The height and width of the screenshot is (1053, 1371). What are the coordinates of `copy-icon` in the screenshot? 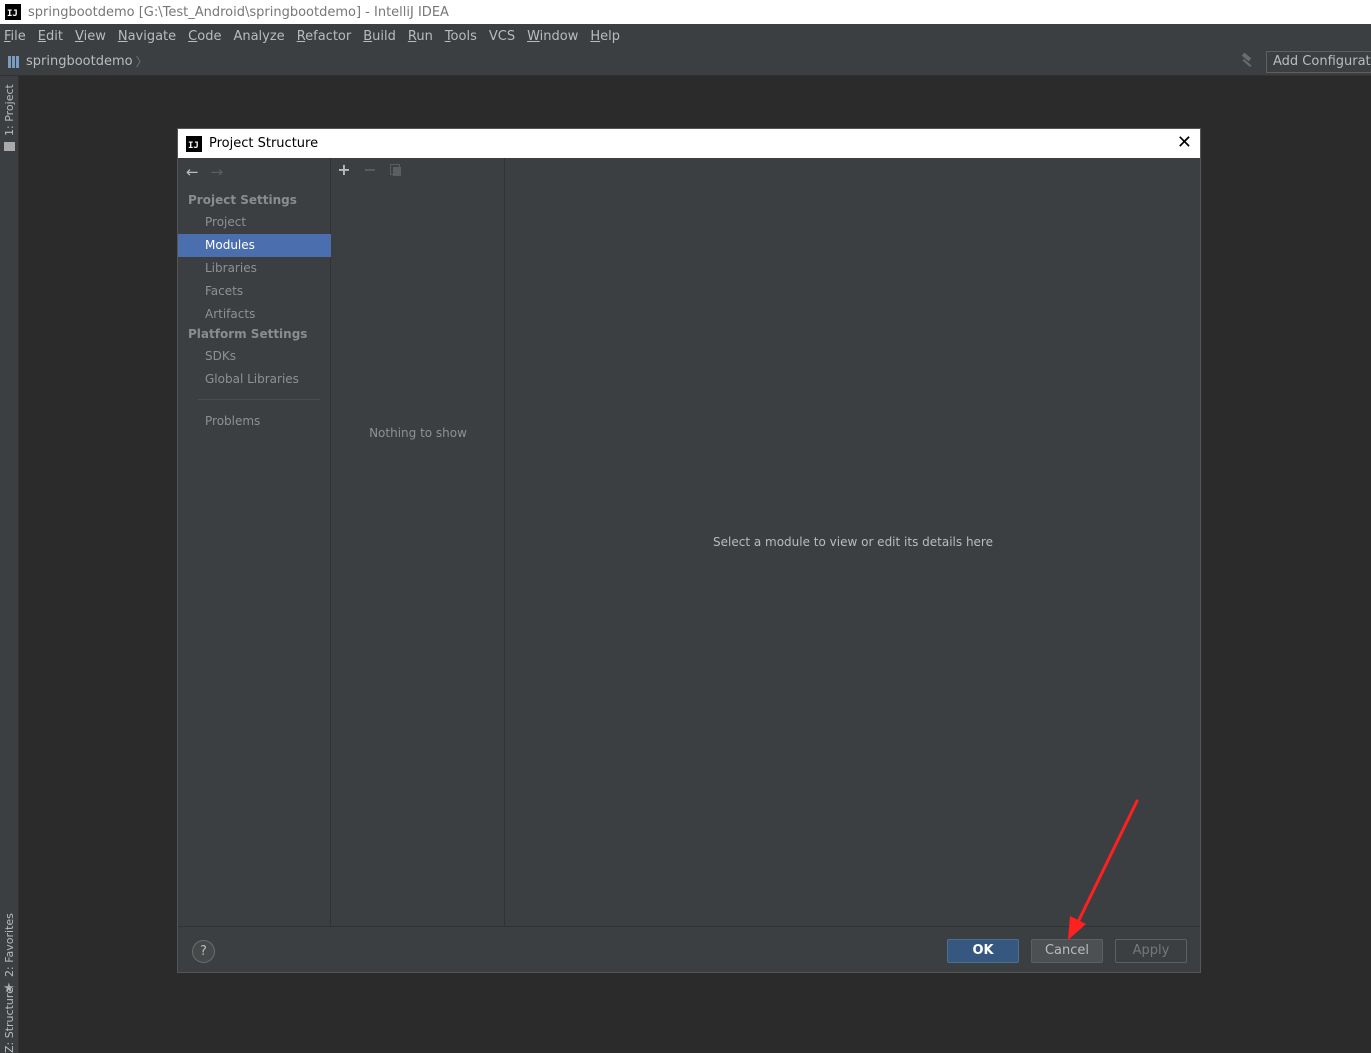 It's located at (396, 170).